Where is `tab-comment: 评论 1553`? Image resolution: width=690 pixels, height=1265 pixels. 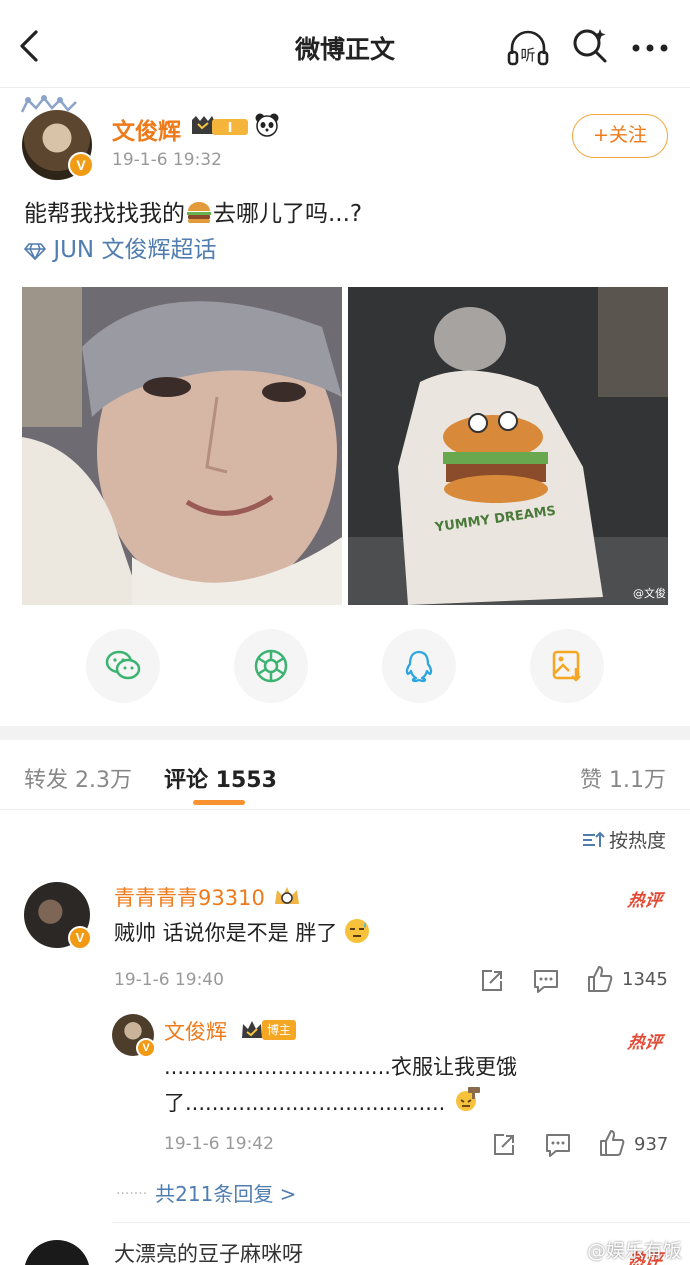
tab-comment: 评论 1553 is located at coordinates (220, 778).